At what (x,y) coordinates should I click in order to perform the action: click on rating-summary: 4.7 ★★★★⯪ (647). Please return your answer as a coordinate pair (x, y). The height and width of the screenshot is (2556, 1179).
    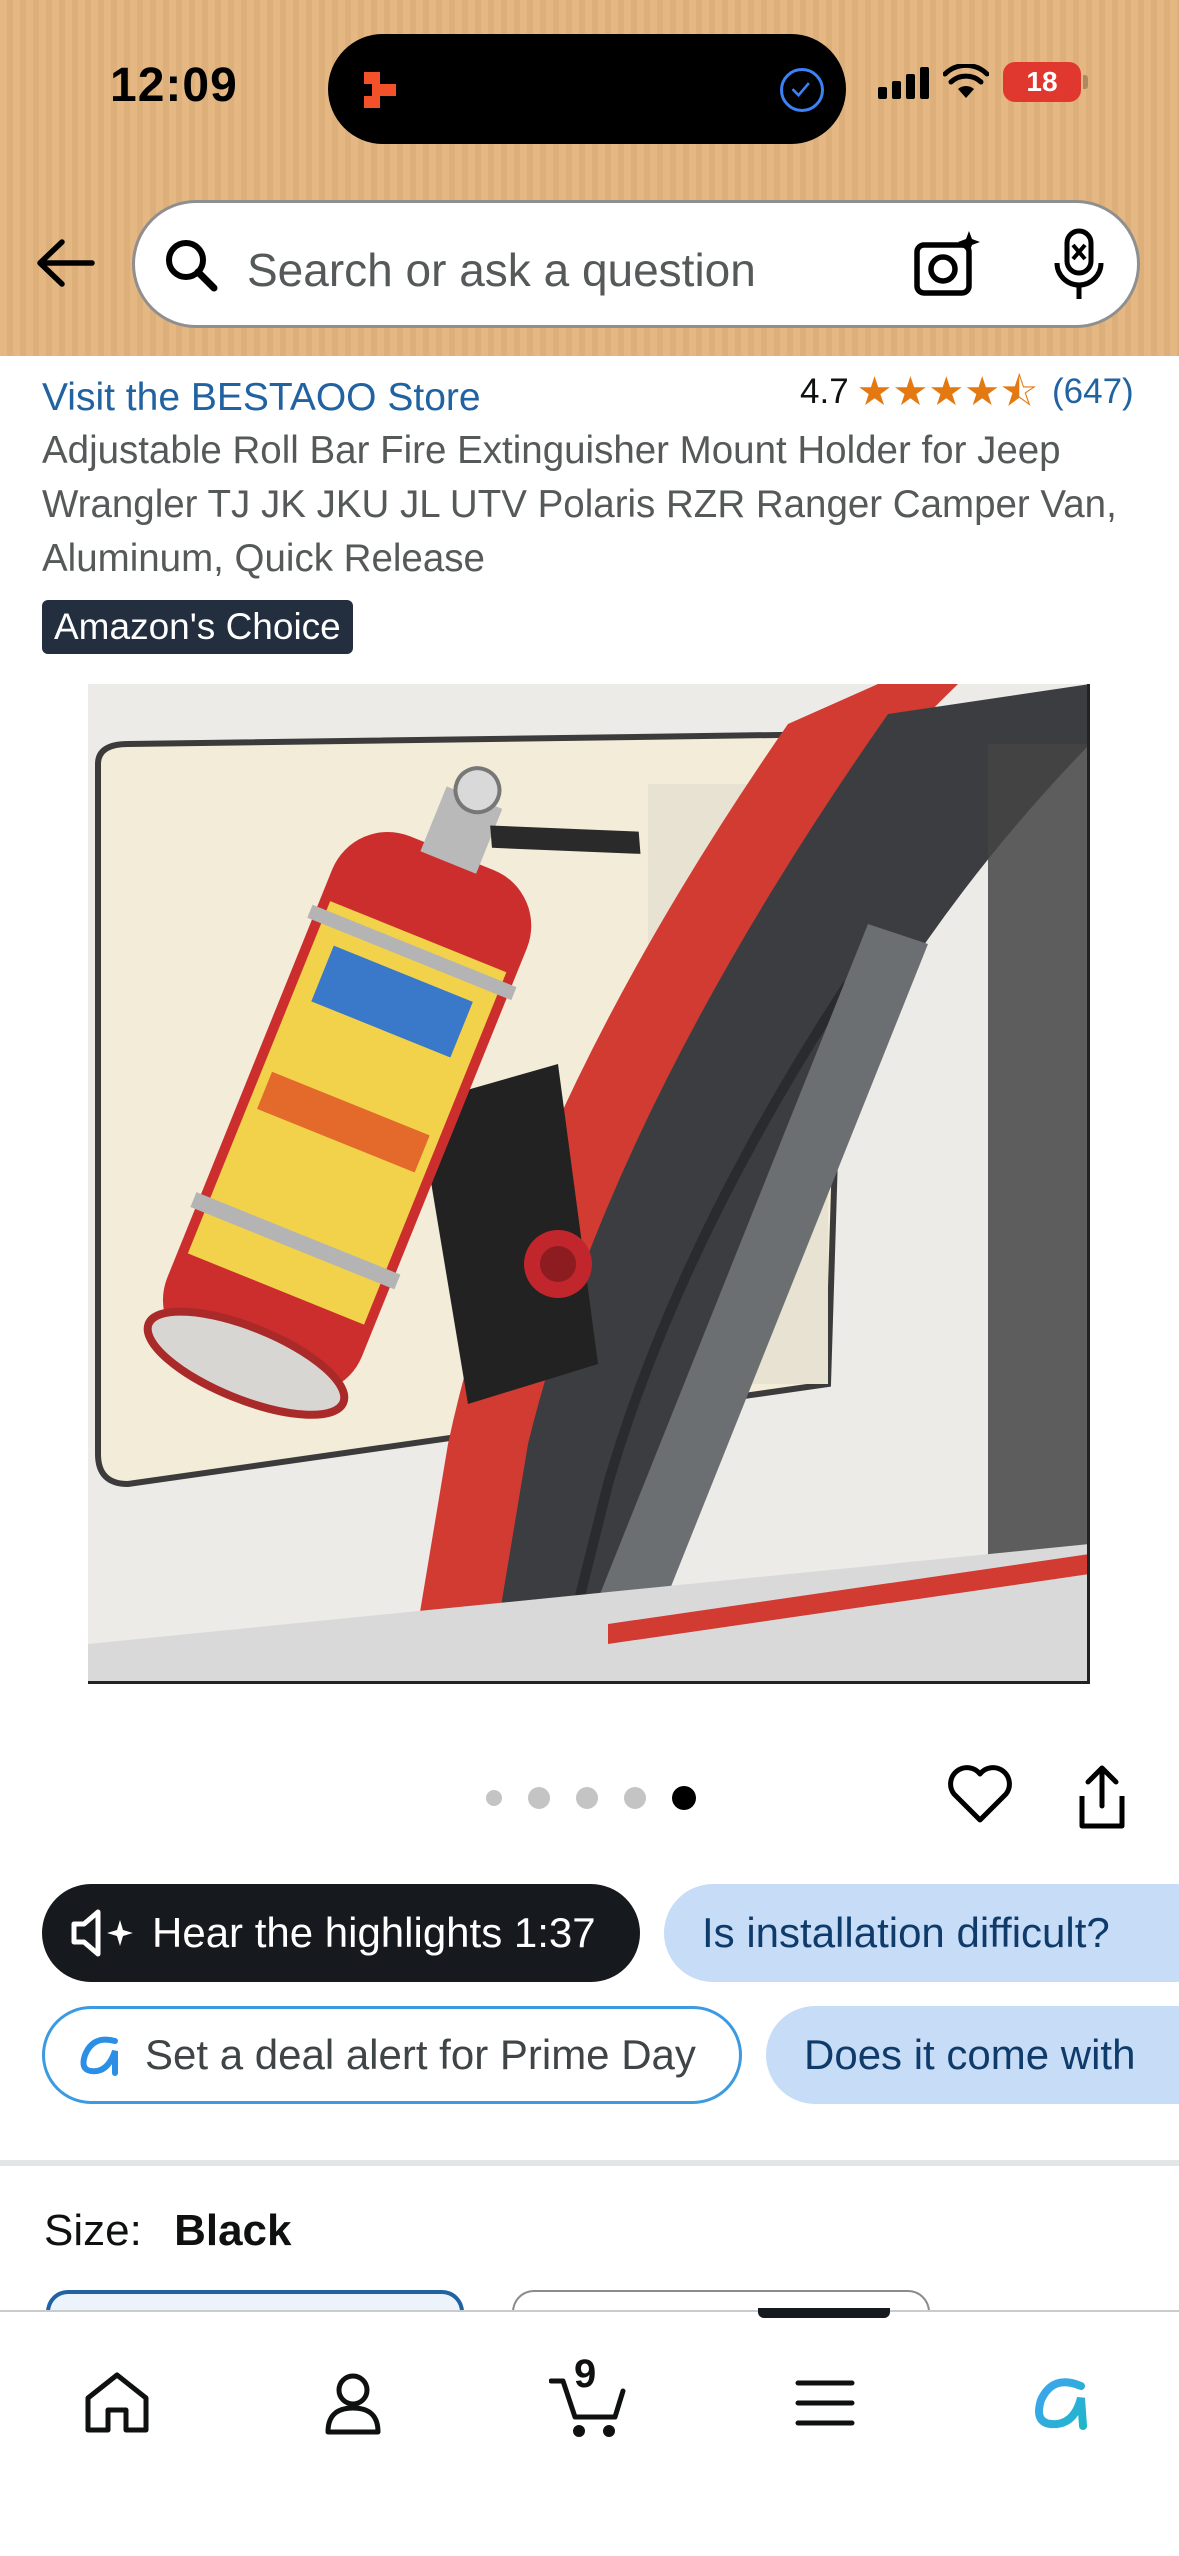
    Looking at the image, I should click on (967, 392).